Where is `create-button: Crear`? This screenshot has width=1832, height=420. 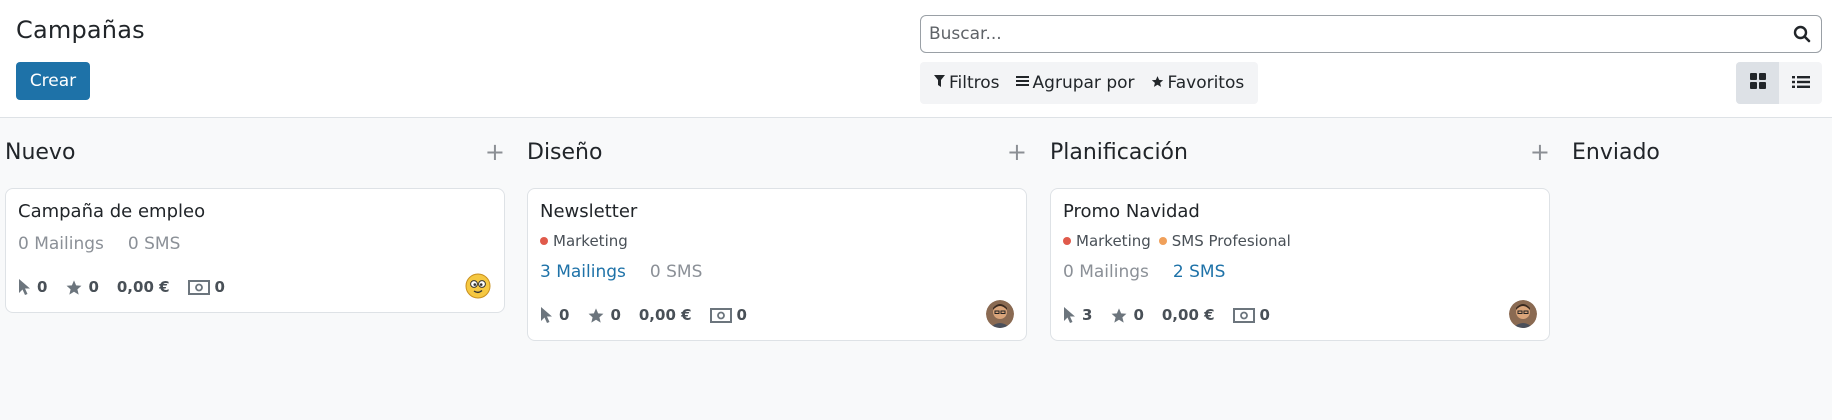
create-button: Crear is located at coordinates (53, 81).